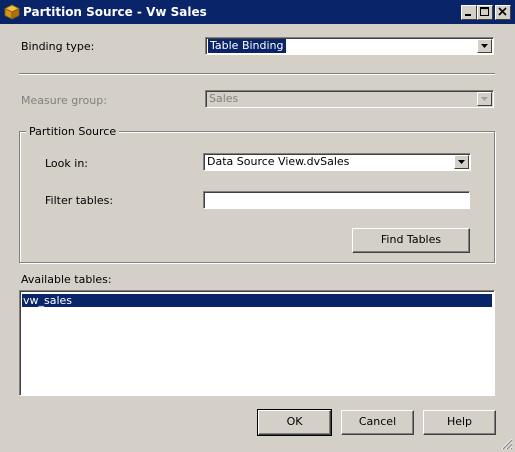 This screenshot has height=452, width=515. I want to click on look-in-select: Data Source View.dvSales, so click(337, 162).